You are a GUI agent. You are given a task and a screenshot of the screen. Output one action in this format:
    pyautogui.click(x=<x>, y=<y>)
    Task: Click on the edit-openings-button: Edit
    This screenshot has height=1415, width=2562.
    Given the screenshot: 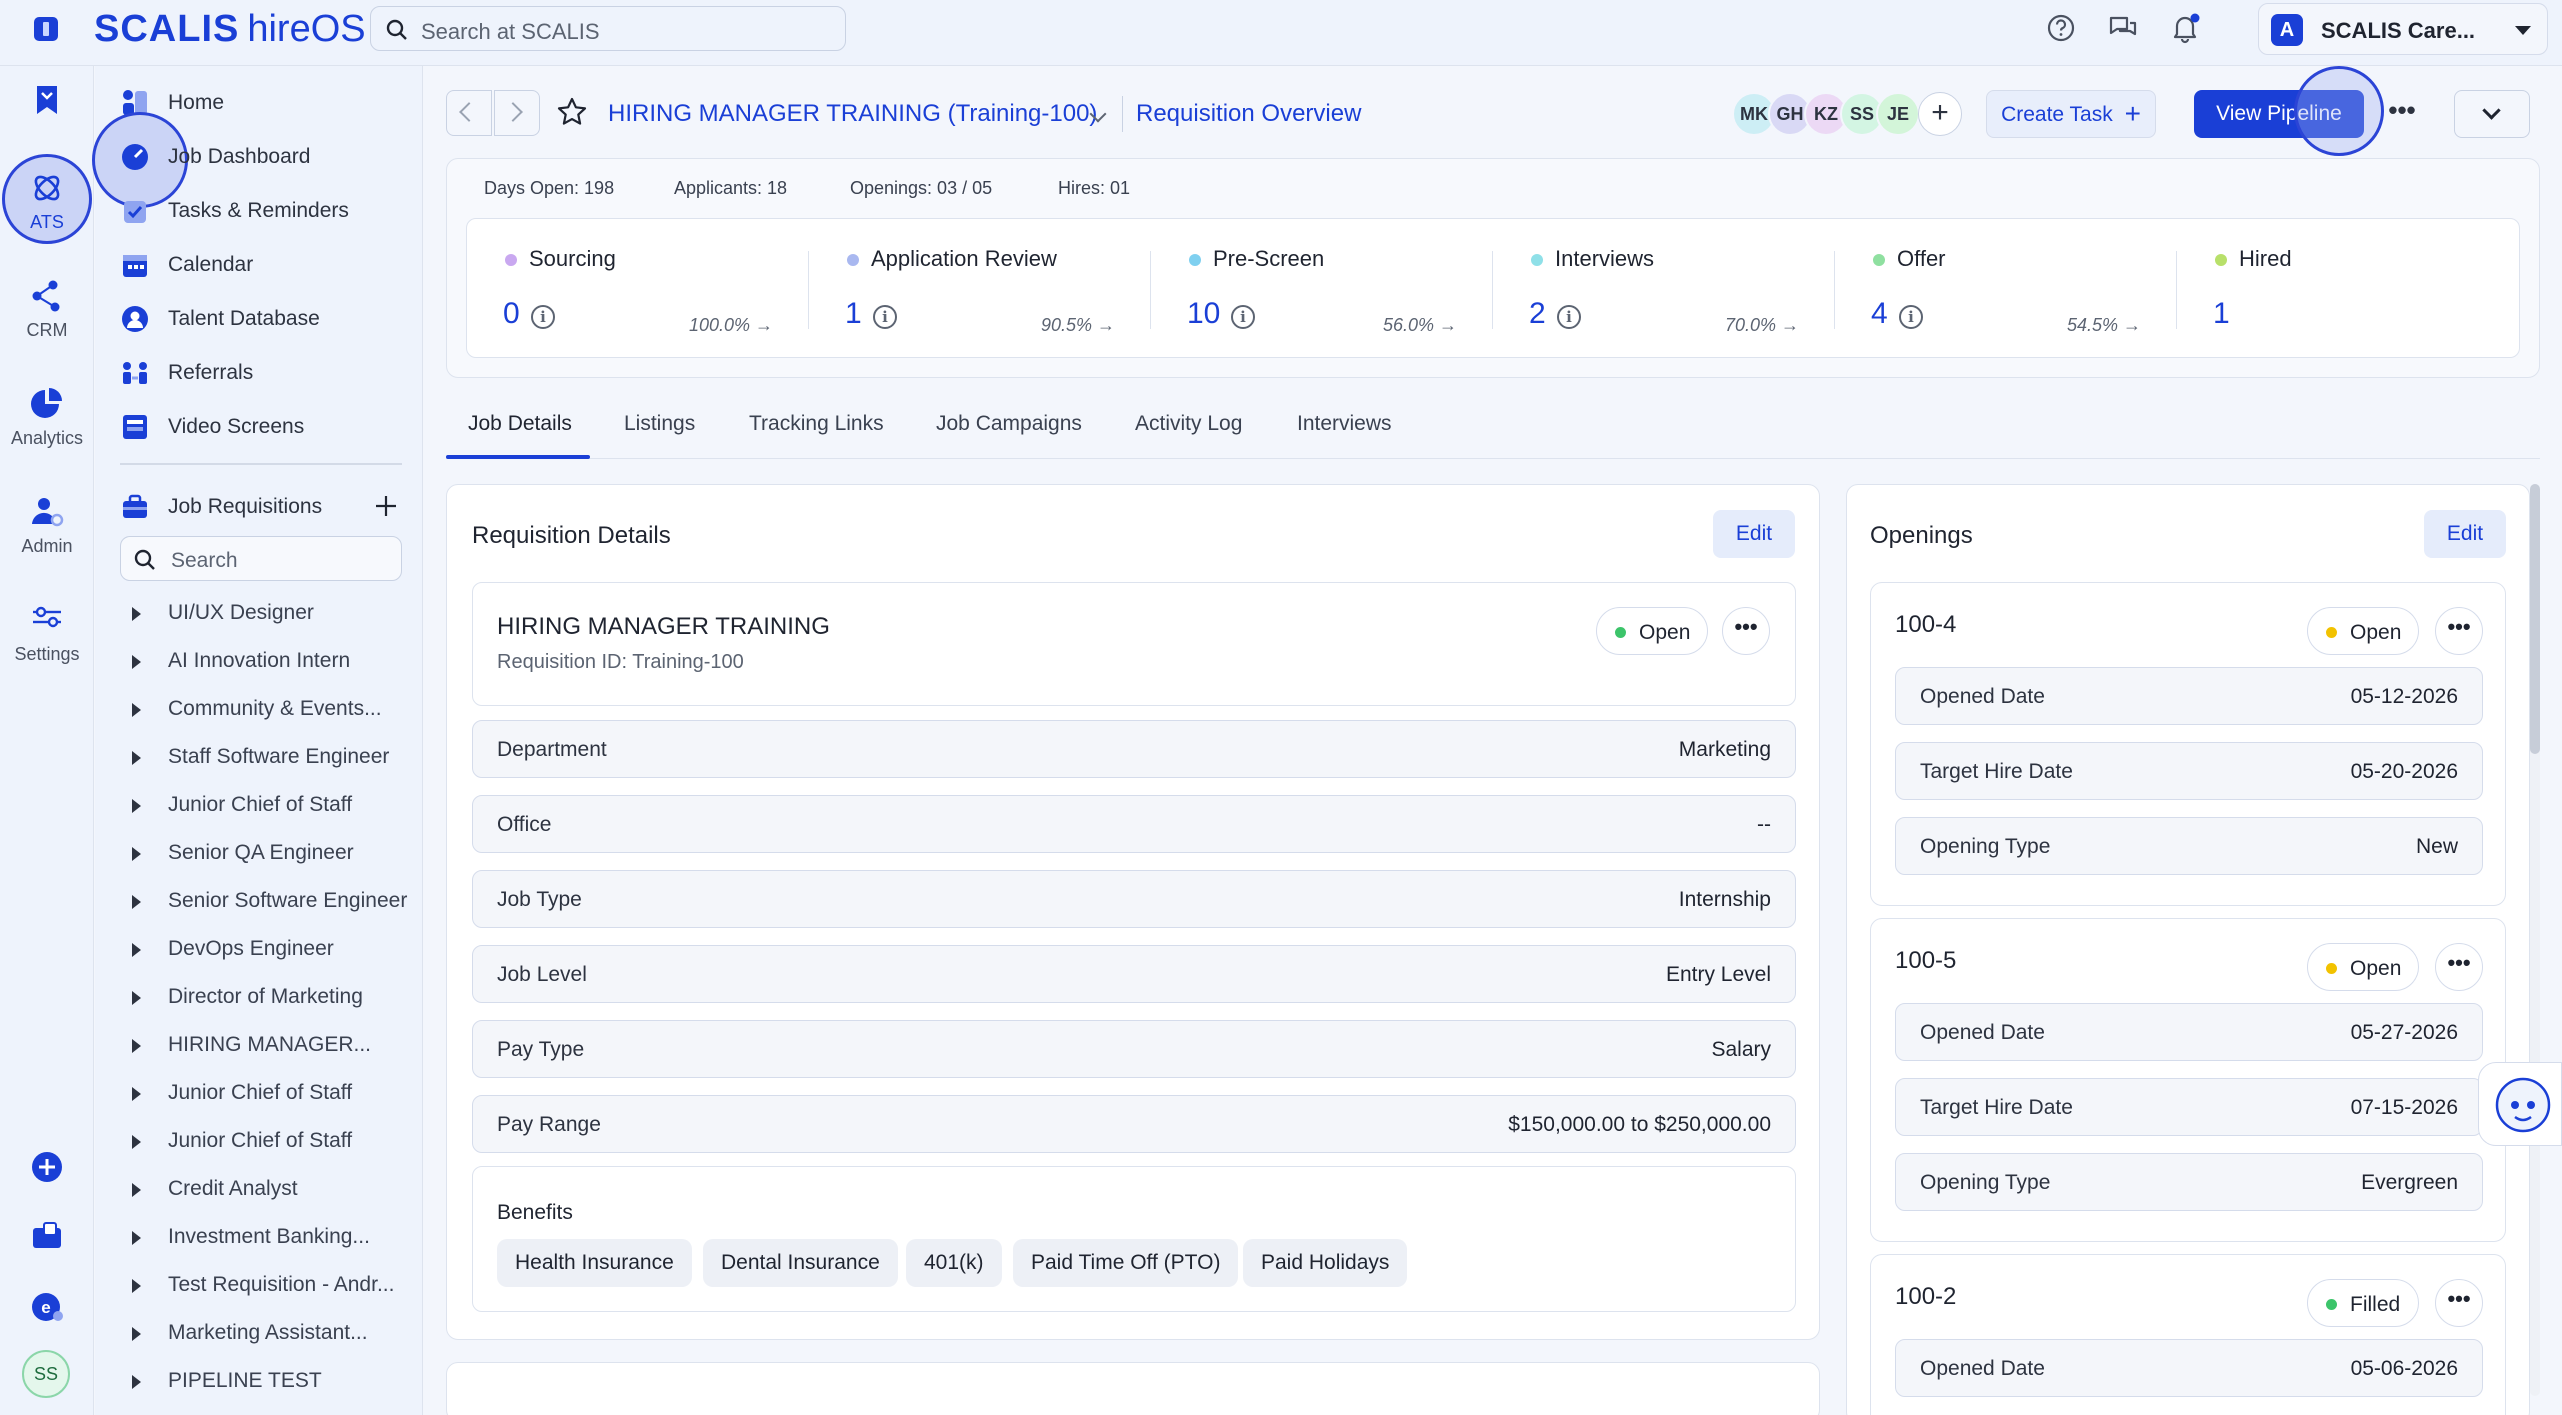 What is the action you would take?
    pyautogui.click(x=2465, y=534)
    